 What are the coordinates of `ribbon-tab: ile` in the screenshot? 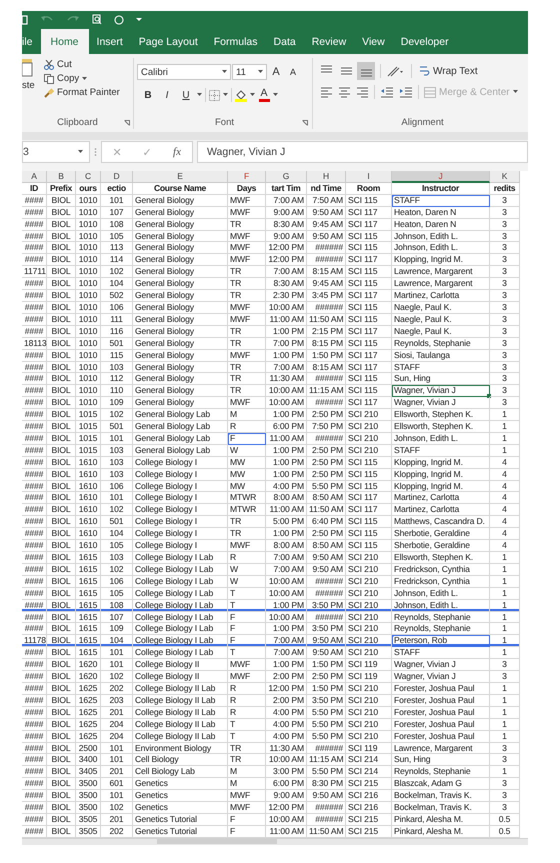 It's located at (31, 43).